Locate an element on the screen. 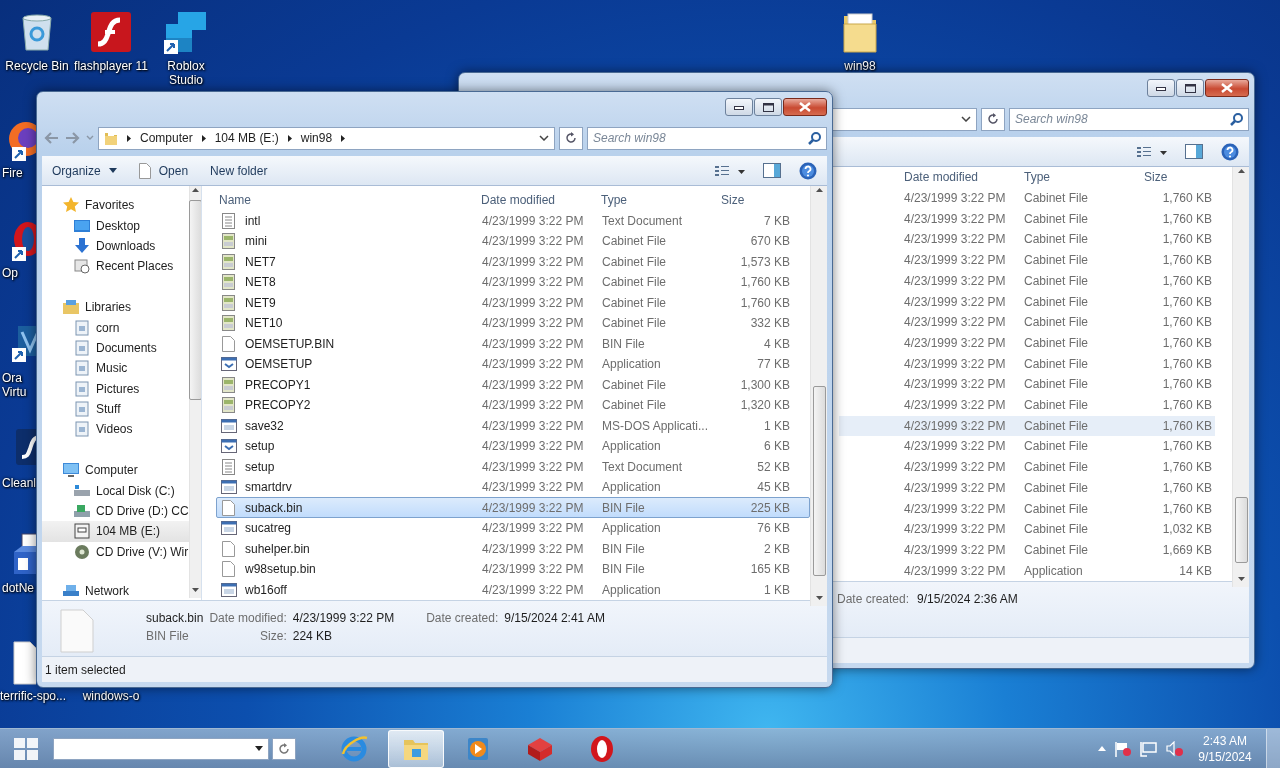 The height and width of the screenshot is (768, 1280). file-row: PRECOPY2 4/23/1999 3:22 PM Cabinet File 1,320 KB is located at coordinates (513, 405).